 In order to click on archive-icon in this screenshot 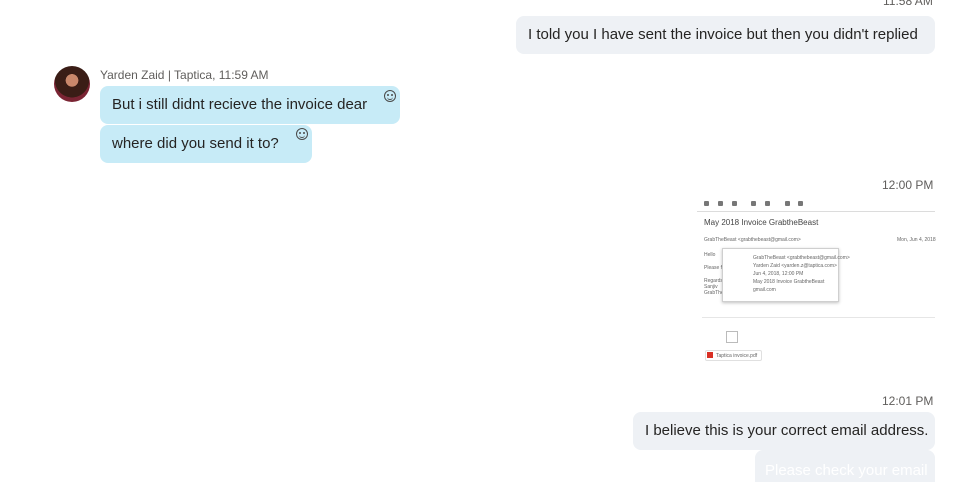, I will do `click(706, 203)`.